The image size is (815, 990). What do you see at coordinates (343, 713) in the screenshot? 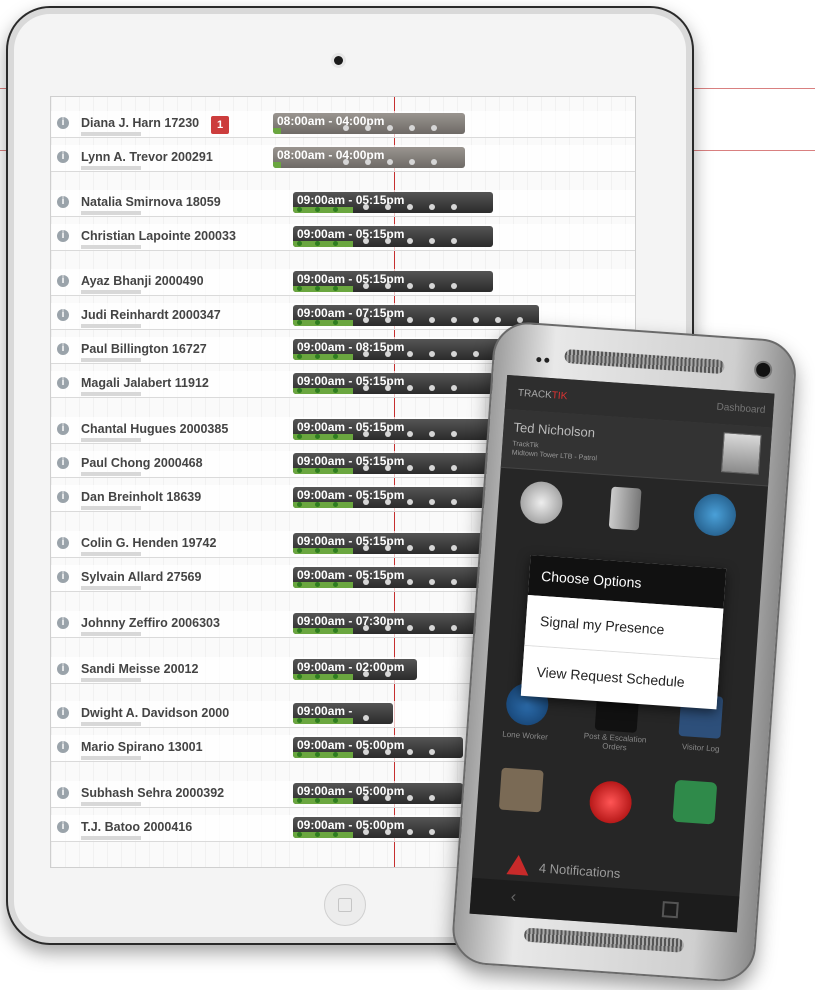
I see `shift-bar: 09:00am -` at bounding box center [343, 713].